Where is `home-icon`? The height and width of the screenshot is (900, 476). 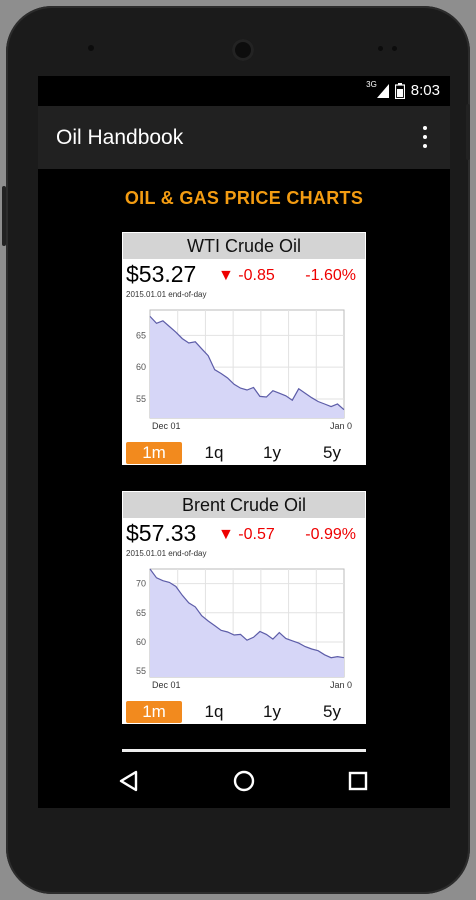
home-icon is located at coordinates (244, 781).